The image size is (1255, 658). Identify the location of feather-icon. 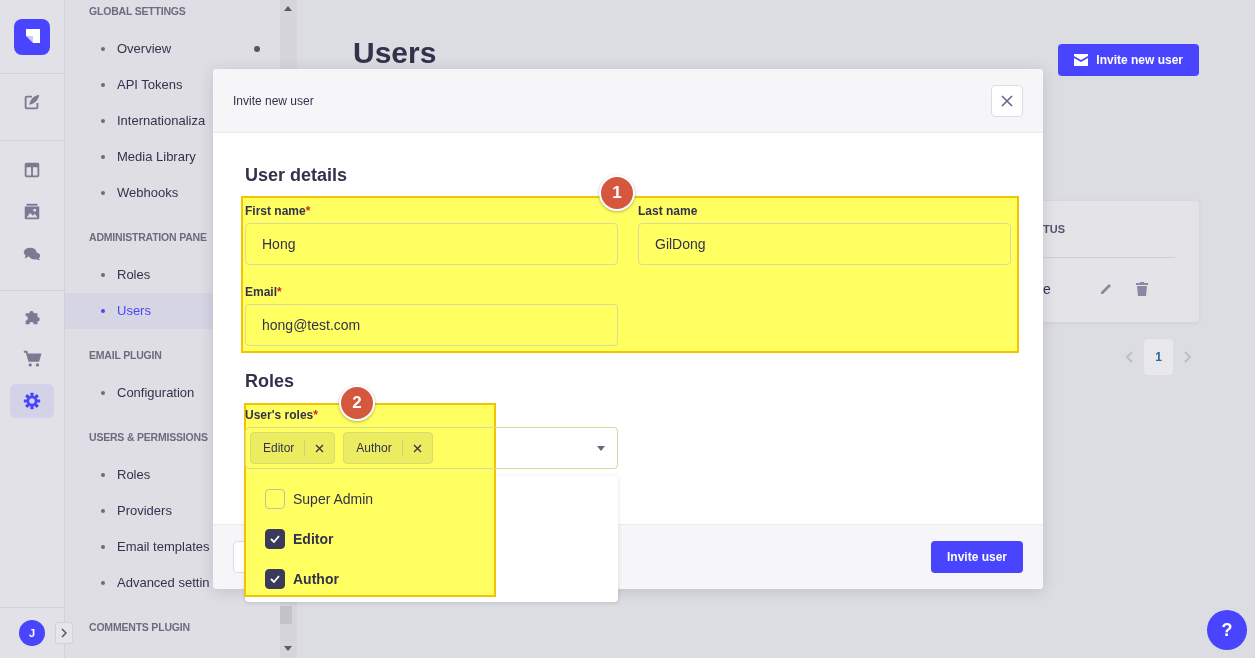
(32, 102).